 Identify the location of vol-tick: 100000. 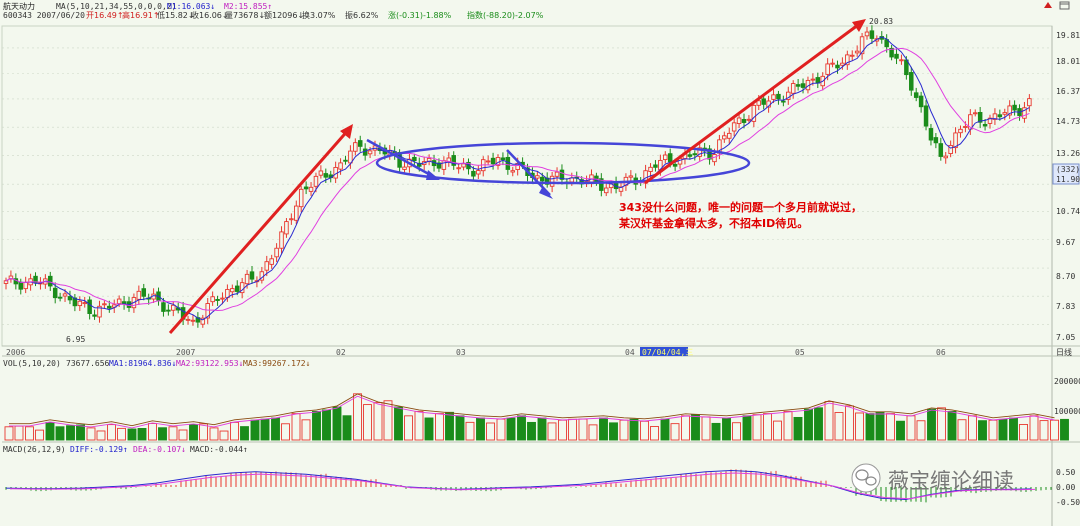
(1067, 411).